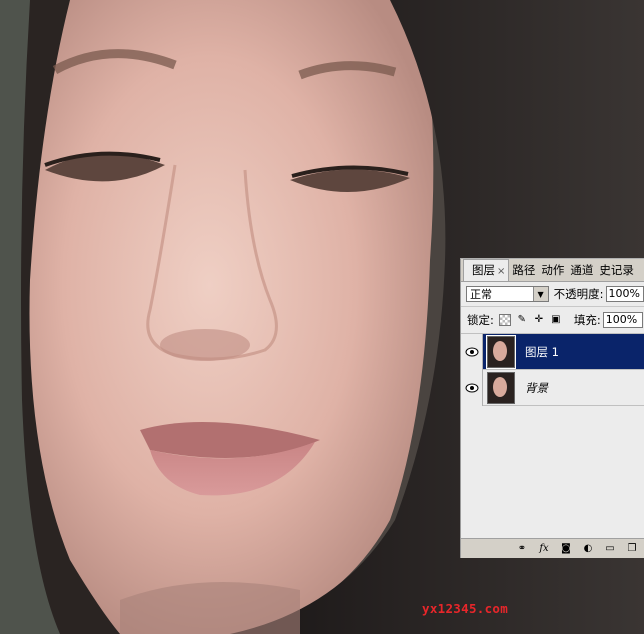 Image resolution: width=644 pixels, height=634 pixels. What do you see at coordinates (588, 549) in the screenshot?
I see `adjustment-icon: ◐` at bounding box center [588, 549].